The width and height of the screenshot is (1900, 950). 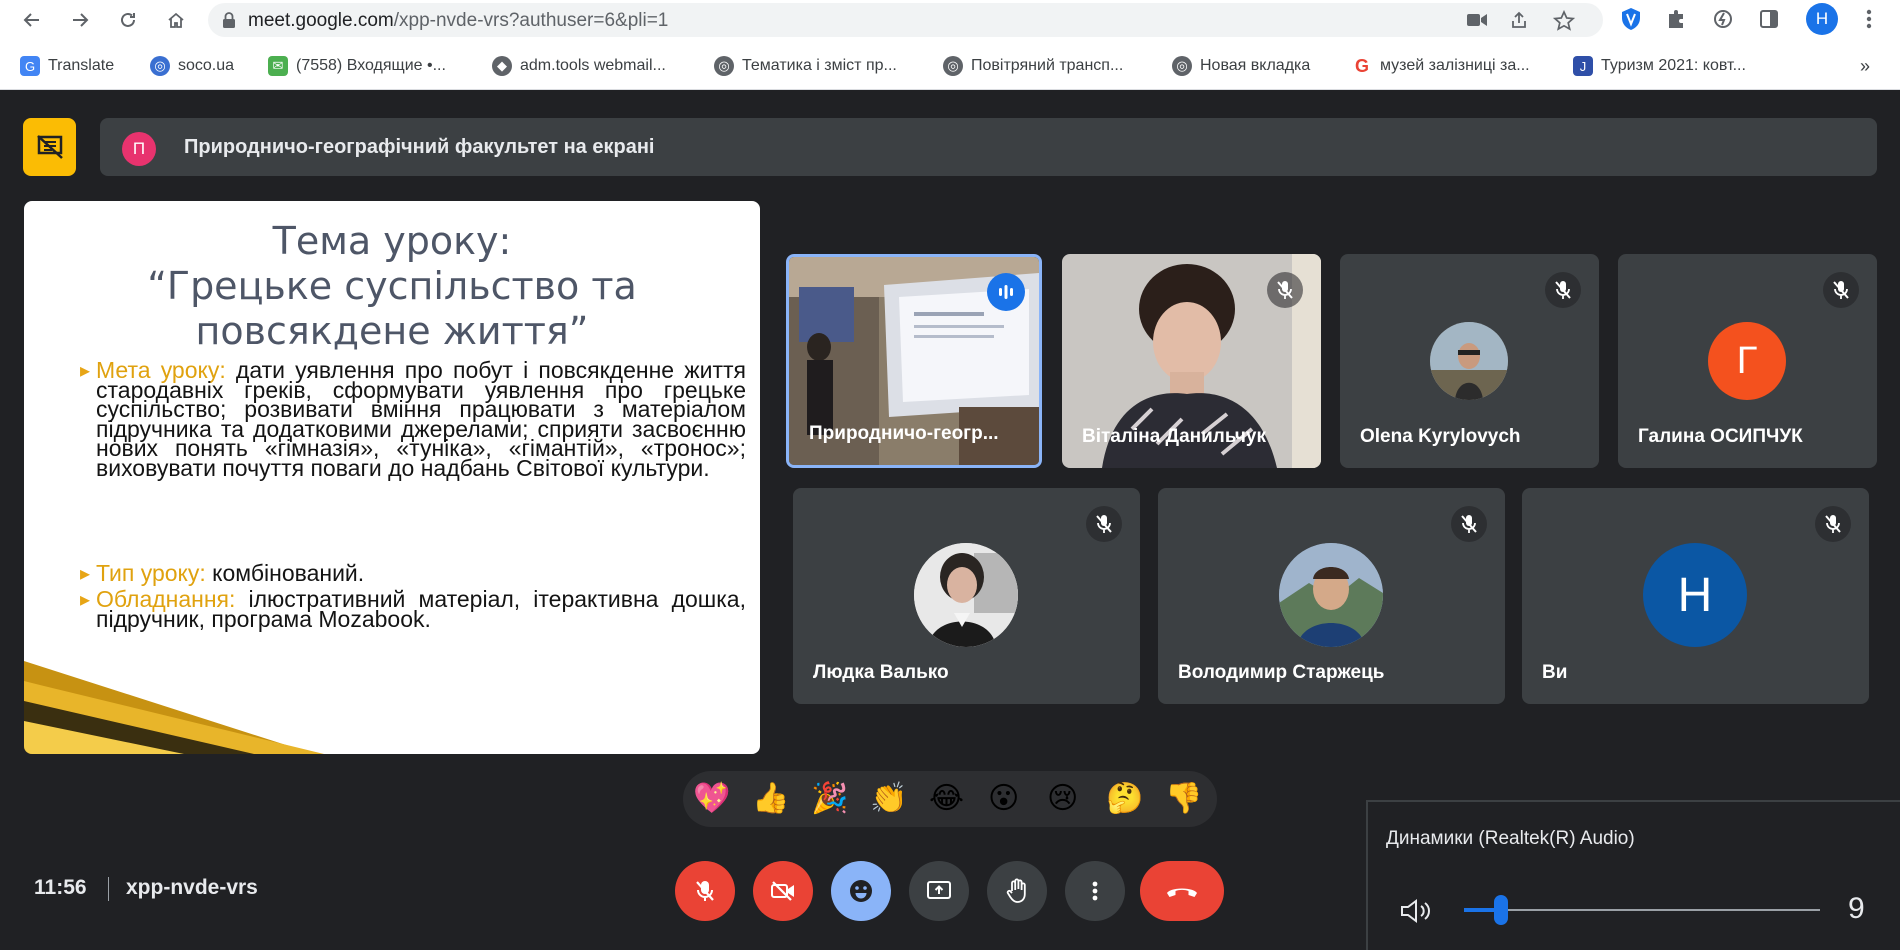 What do you see at coordinates (1362, 66) in the screenshot?
I see `google-icon: G` at bounding box center [1362, 66].